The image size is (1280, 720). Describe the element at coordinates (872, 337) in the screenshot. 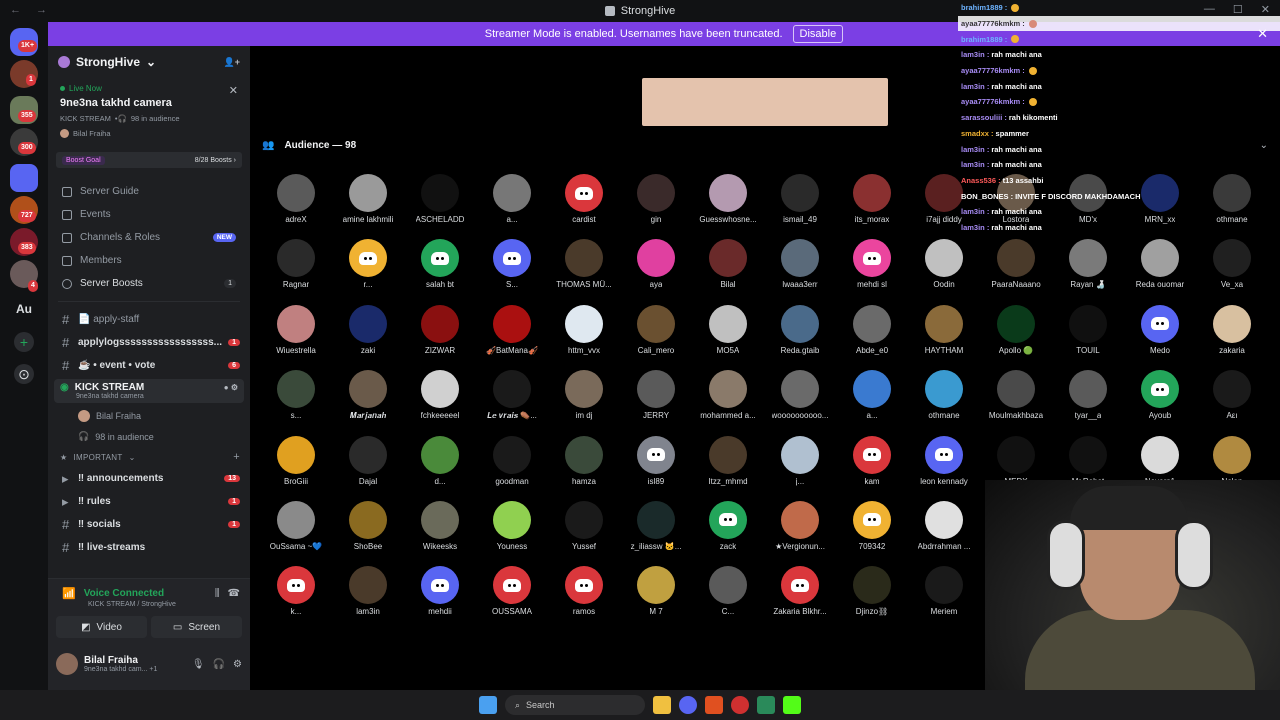

I see `audience-member: Abde_e0` at that location.